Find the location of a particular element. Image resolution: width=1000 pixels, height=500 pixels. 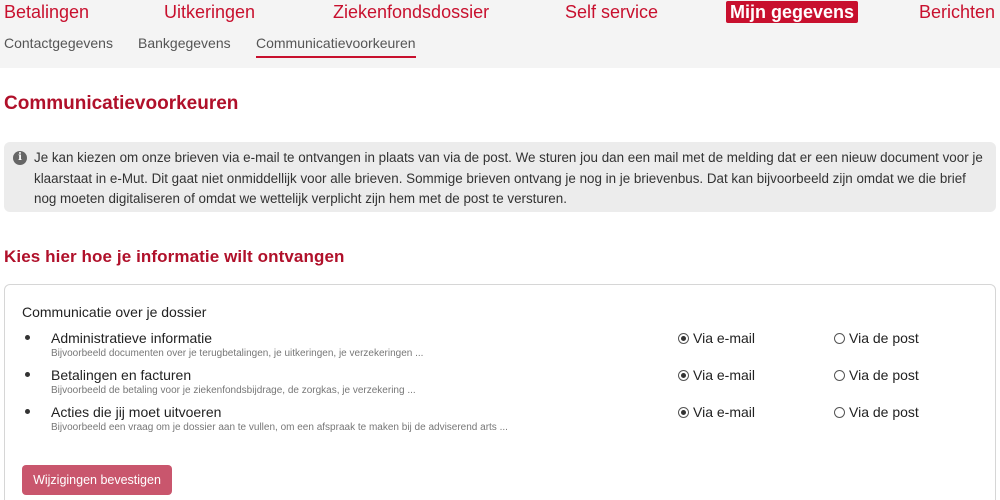

info-icon: i is located at coordinates (20, 158).